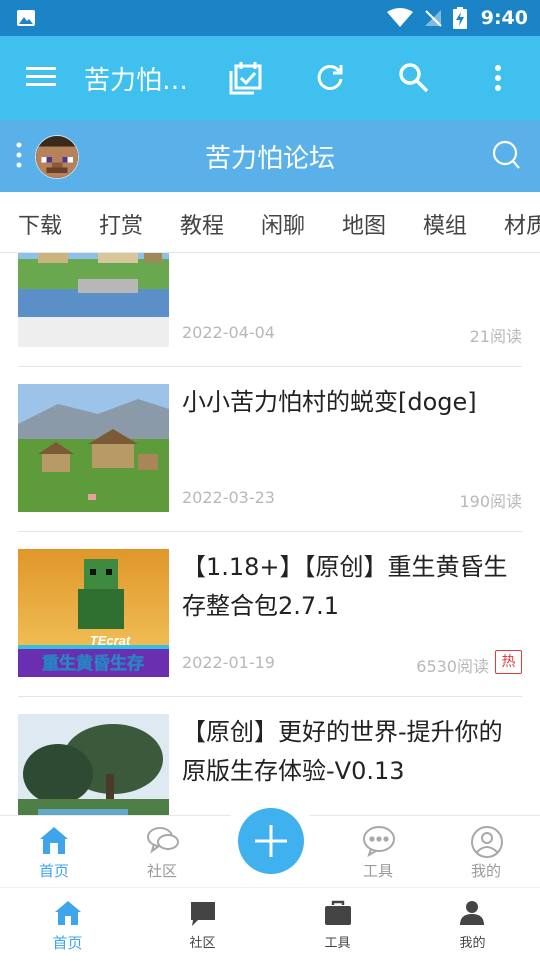 The image size is (540, 961). I want to click on tab-texture: 材质, so click(522, 224).